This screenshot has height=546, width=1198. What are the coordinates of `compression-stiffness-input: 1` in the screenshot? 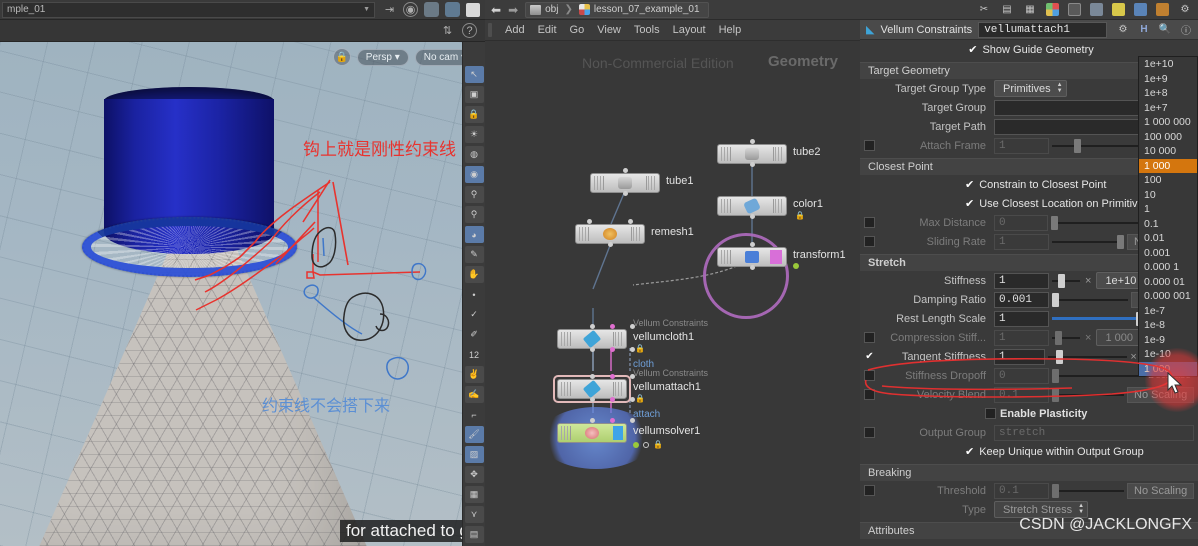 It's located at (1021, 337).